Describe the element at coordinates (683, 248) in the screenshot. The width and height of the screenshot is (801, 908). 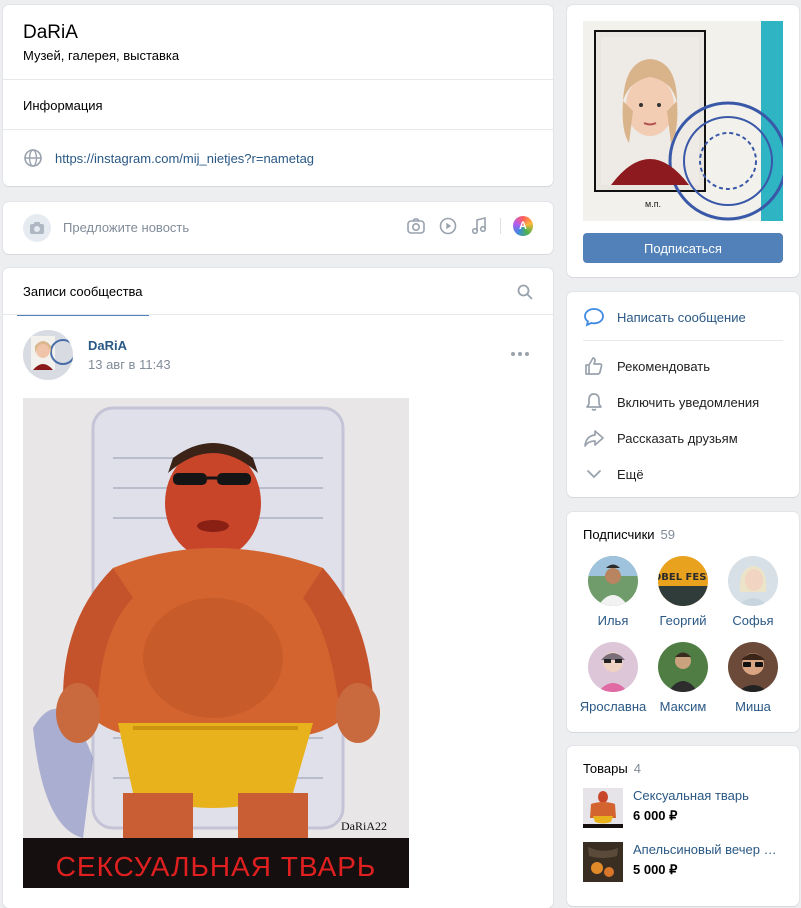
I see `subscribe-button: Подписаться` at that location.